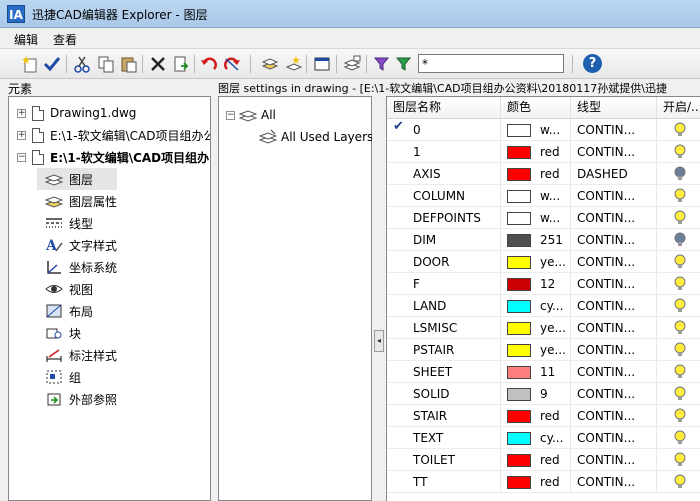  Describe the element at coordinates (21, 157) in the screenshot. I see `collapse-minus-icon: −` at that location.